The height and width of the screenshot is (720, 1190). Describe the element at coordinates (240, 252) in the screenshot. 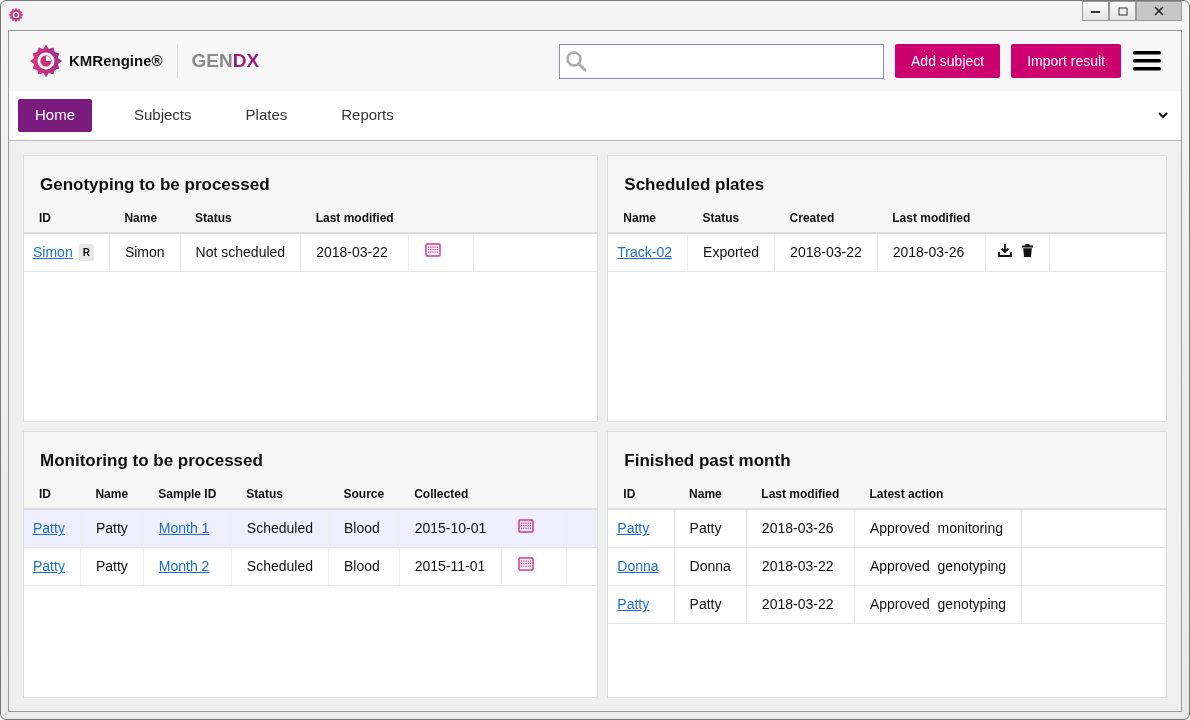

I see `table-cell: Not scheduled` at that location.